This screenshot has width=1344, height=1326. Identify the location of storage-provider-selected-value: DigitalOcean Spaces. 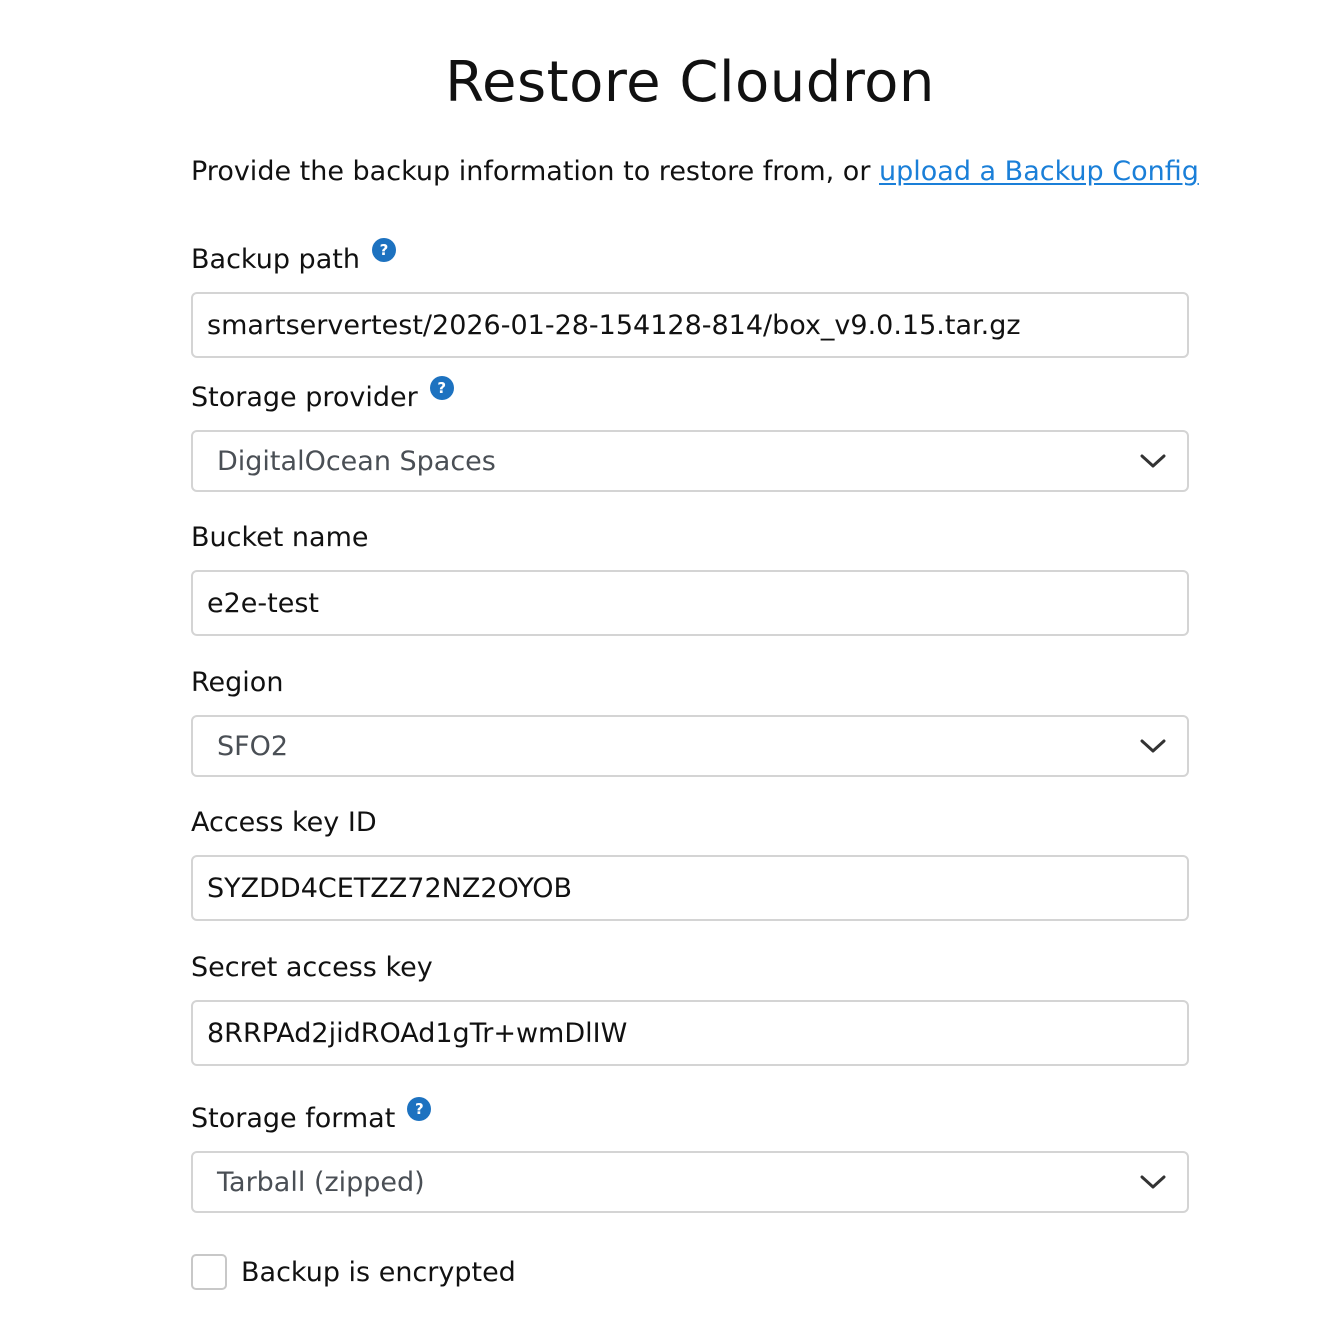
(356, 461).